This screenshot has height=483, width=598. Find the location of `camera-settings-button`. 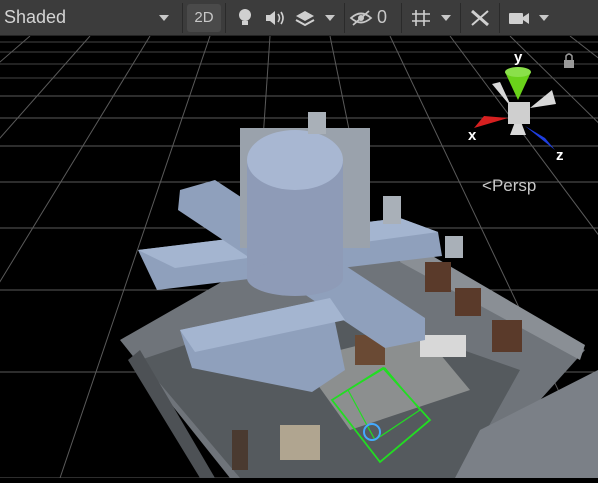

camera-settings-button is located at coordinates (519, 18).